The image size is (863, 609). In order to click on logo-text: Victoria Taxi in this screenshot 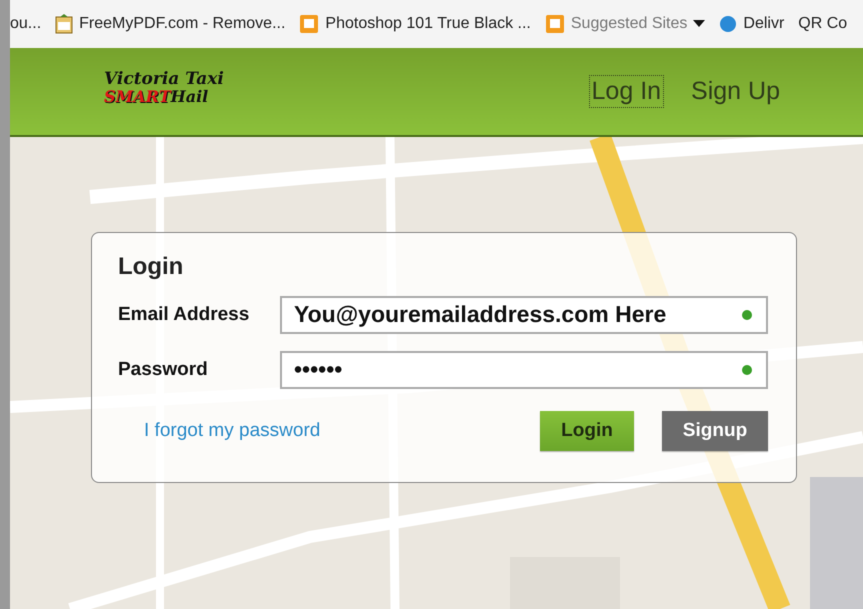, I will do `click(164, 79)`.